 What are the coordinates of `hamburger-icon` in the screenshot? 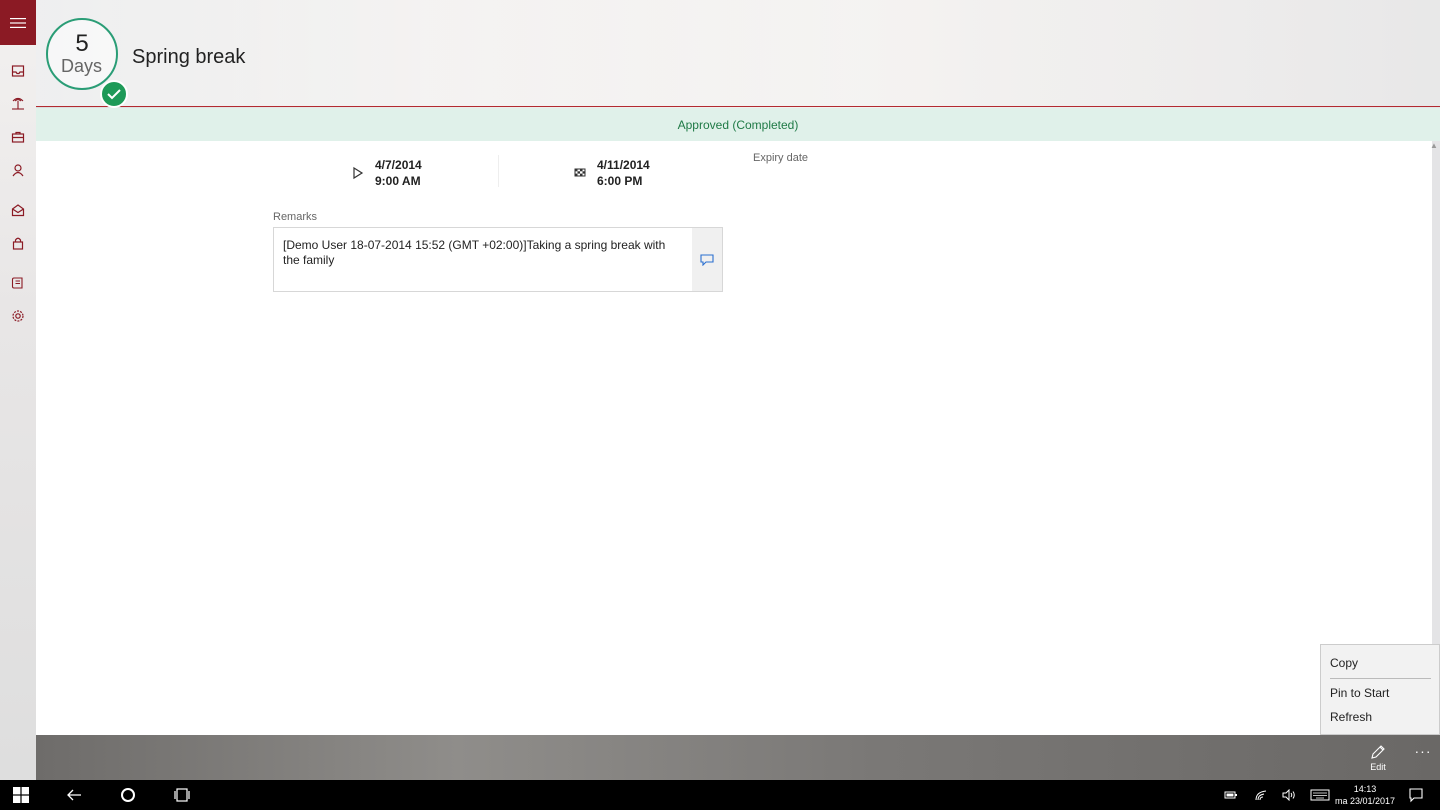 It's located at (18, 22).